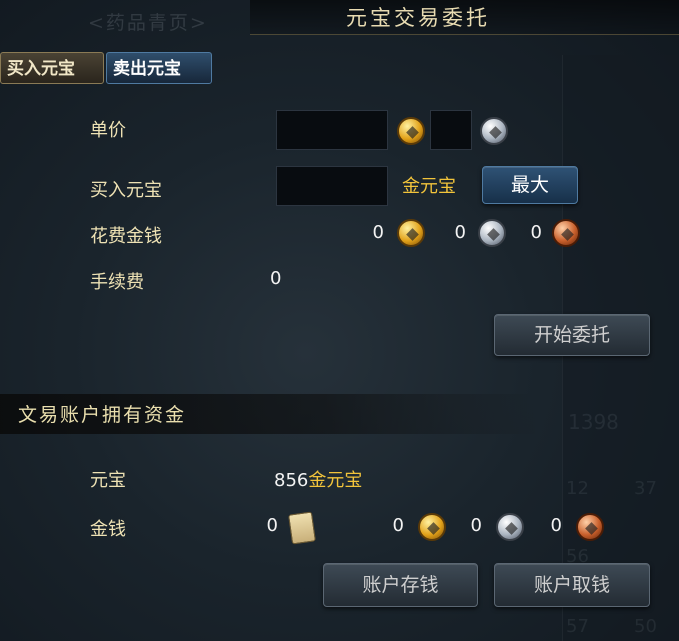  Describe the element at coordinates (400, 585) in the screenshot. I see `account-deposit-button: 账户存钱` at that location.